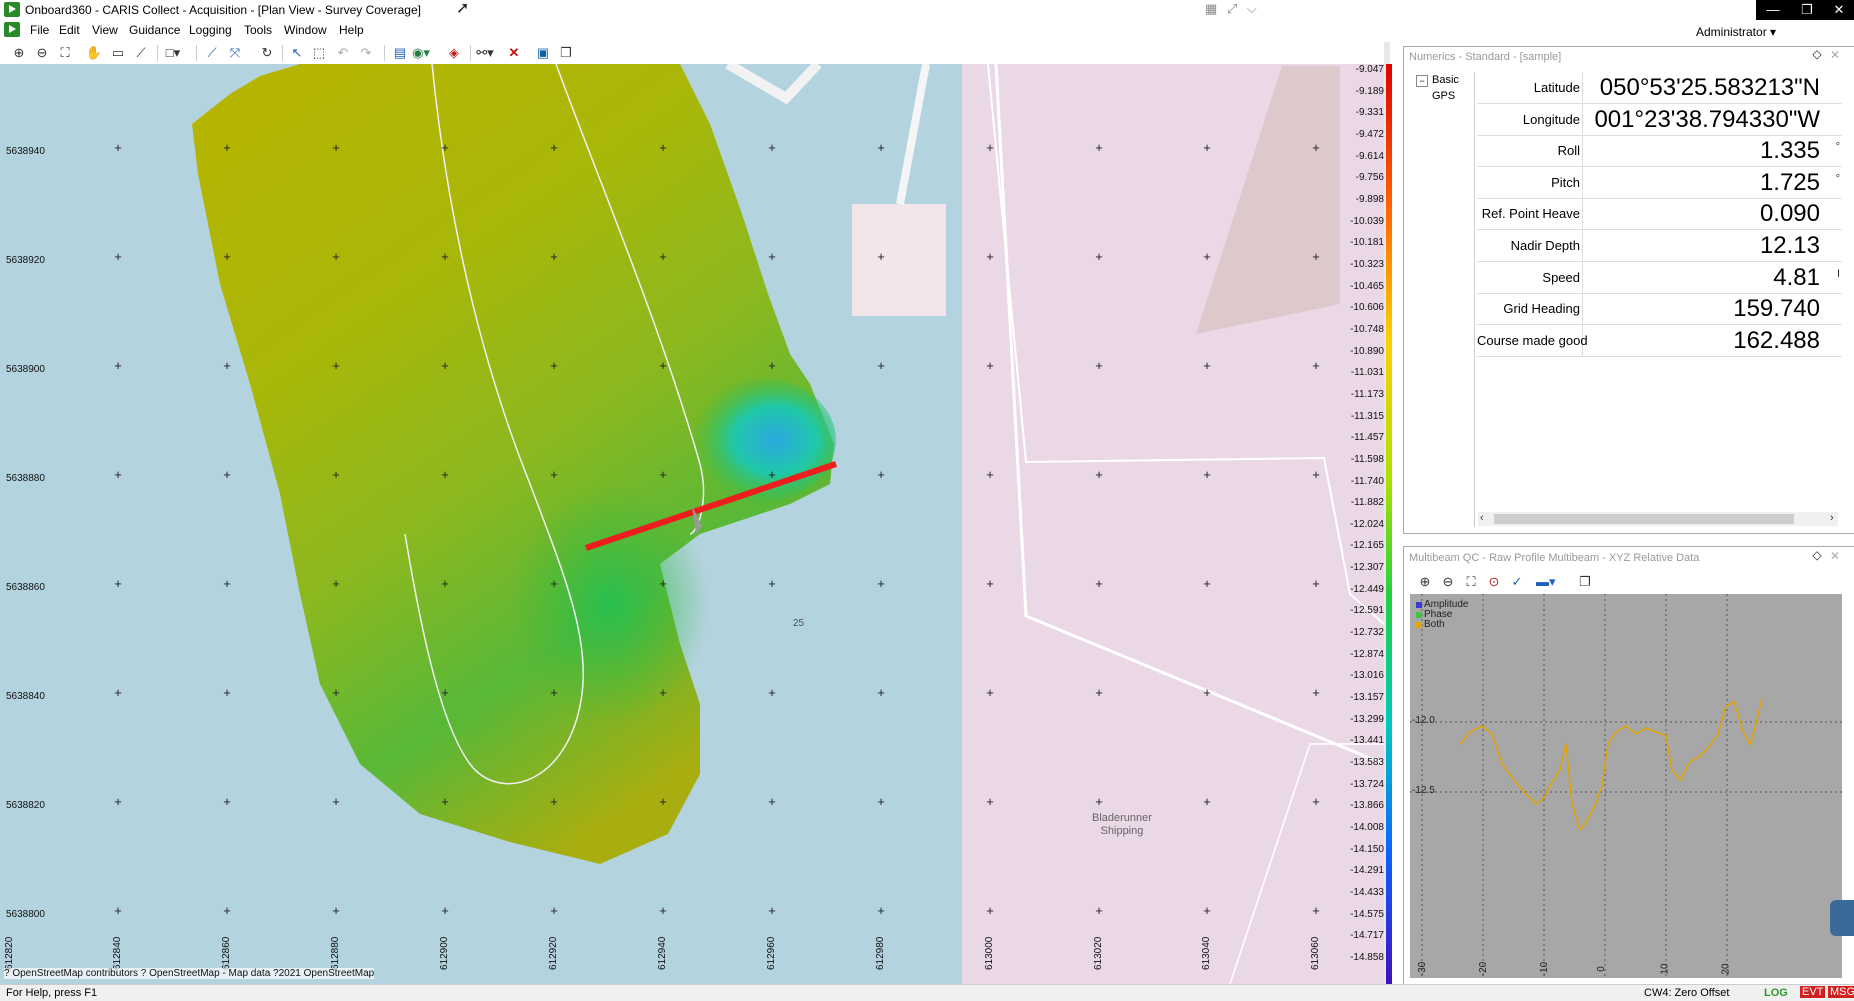  Describe the element at coordinates (235, 53) in the screenshot. I see `route-tool-icon: ⤧` at that location.